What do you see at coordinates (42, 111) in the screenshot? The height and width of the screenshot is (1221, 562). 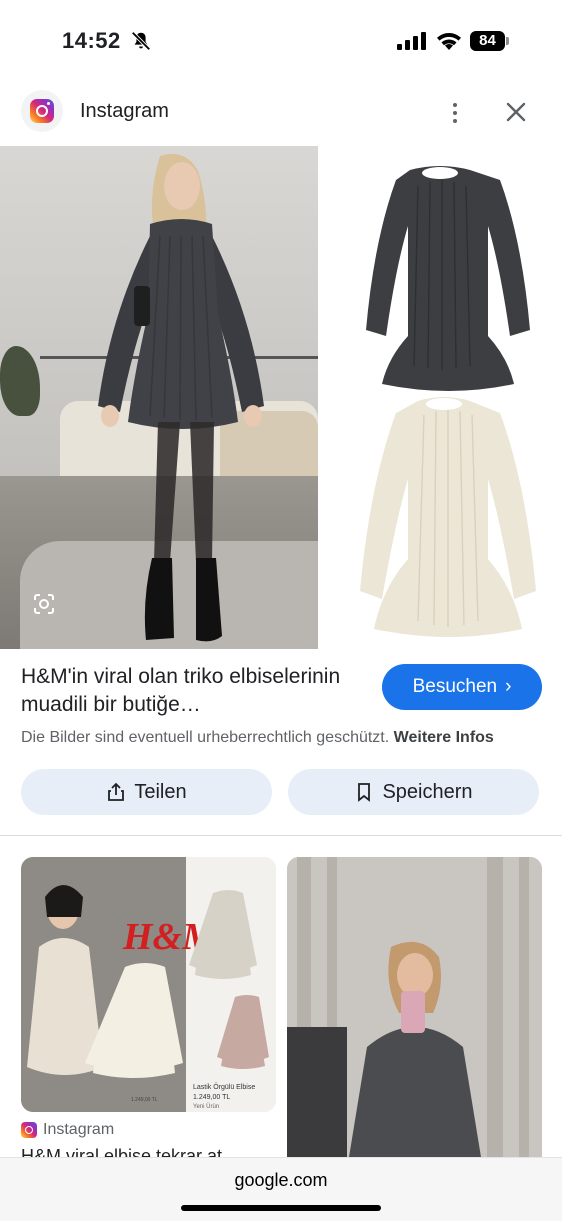 I see `instagram-logo-icon` at bounding box center [42, 111].